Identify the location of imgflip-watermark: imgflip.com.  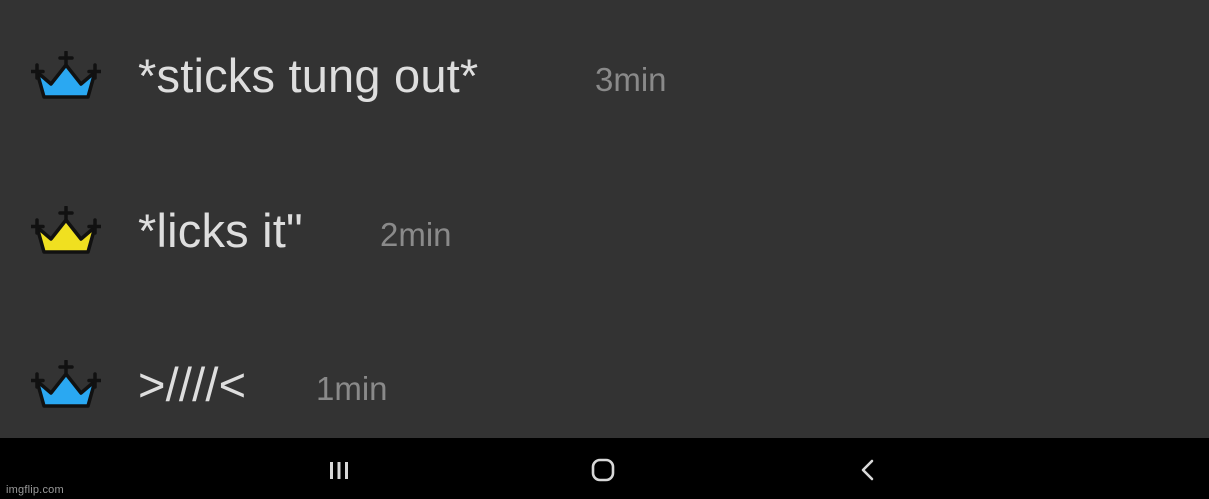
(35, 490).